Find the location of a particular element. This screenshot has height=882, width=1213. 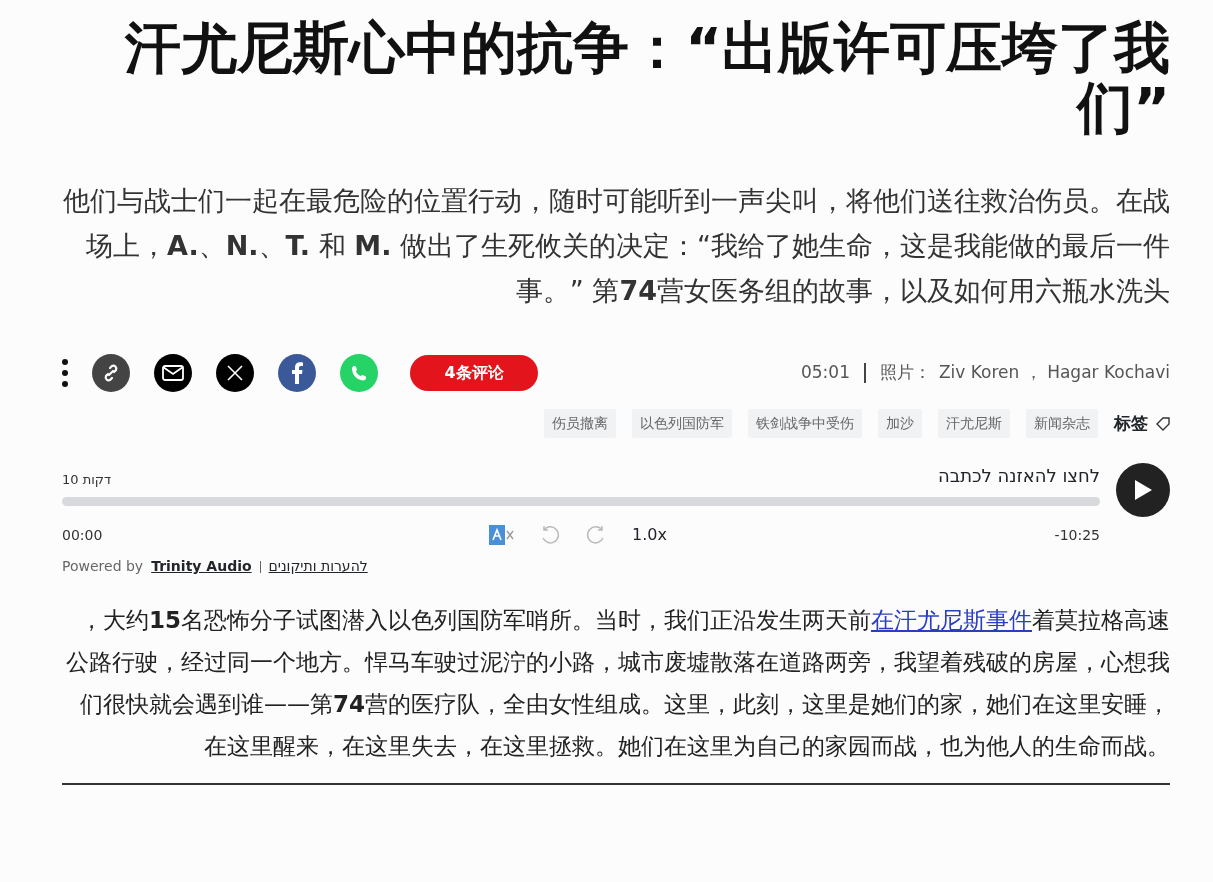

tag-link: 加沙 is located at coordinates (900, 423).